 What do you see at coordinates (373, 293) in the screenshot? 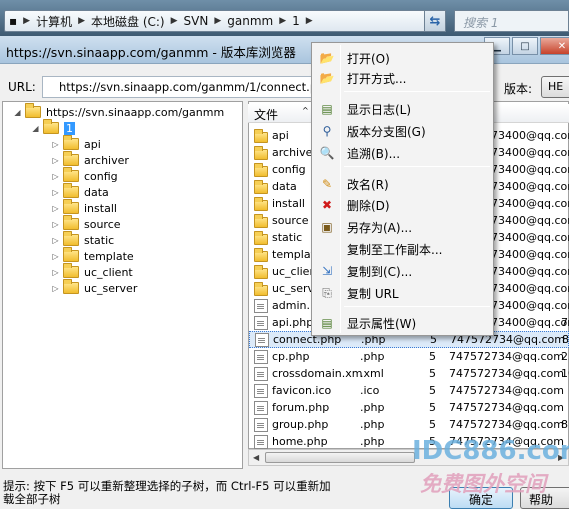
I see `menu-item-label: 复制 URL` at bounding box center [373, 293].